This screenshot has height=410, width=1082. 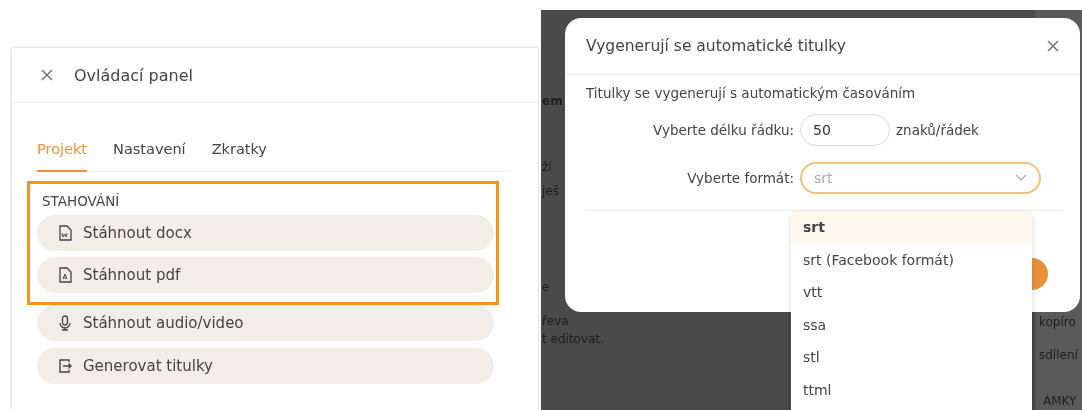 I want to click on field-label: Vyberte délku řádku:, so click(x=723, y=130).